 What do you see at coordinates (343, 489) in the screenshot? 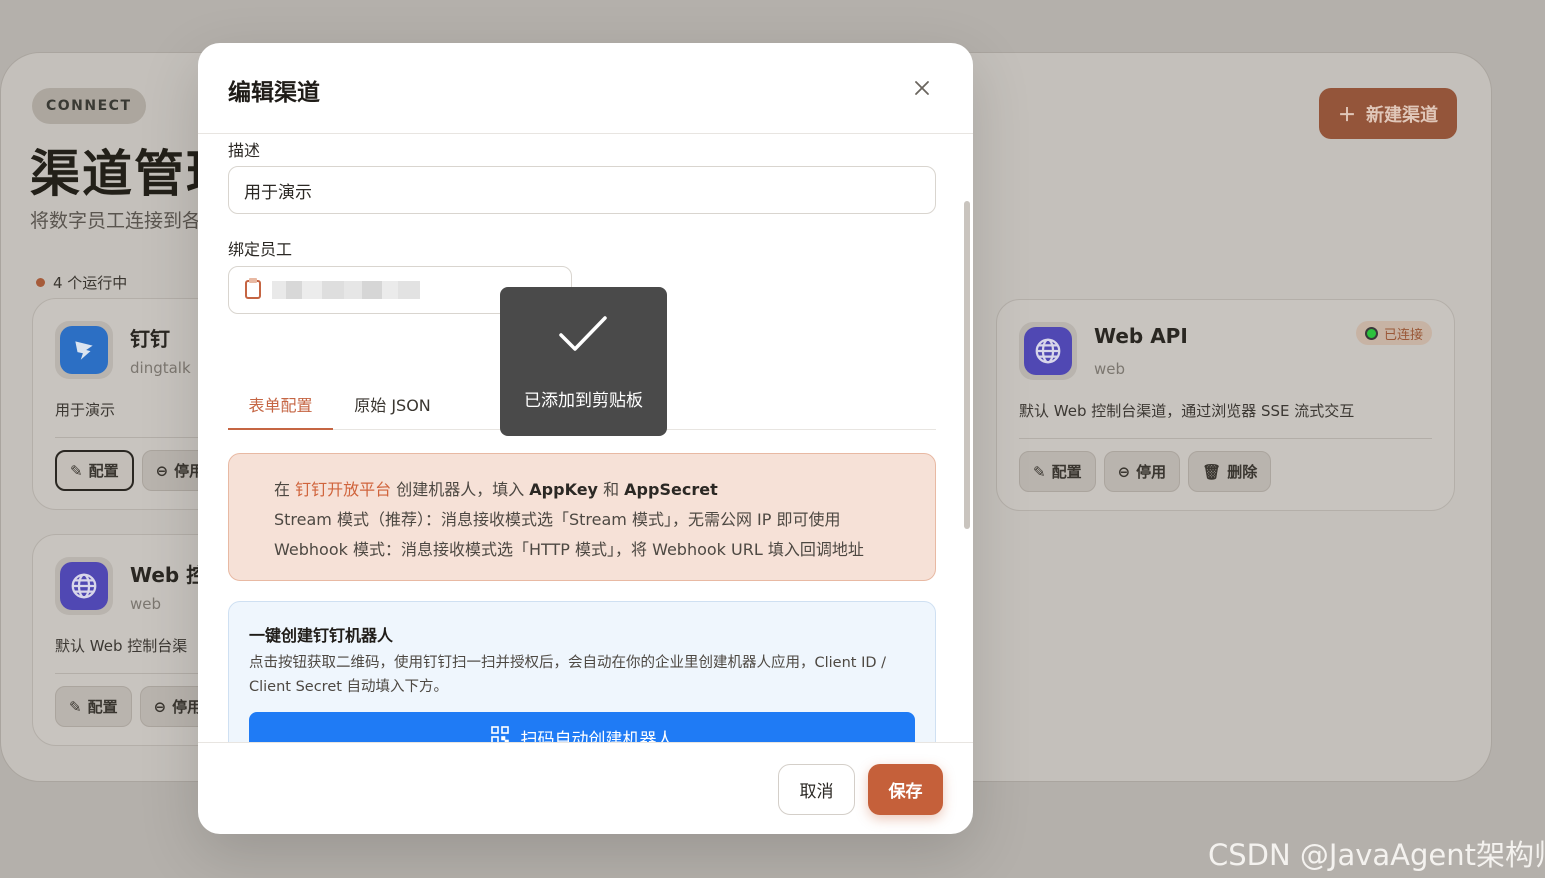
I see `dingtalk-platform-link: 钉钉开放平台` at bounding box center [343, 489].